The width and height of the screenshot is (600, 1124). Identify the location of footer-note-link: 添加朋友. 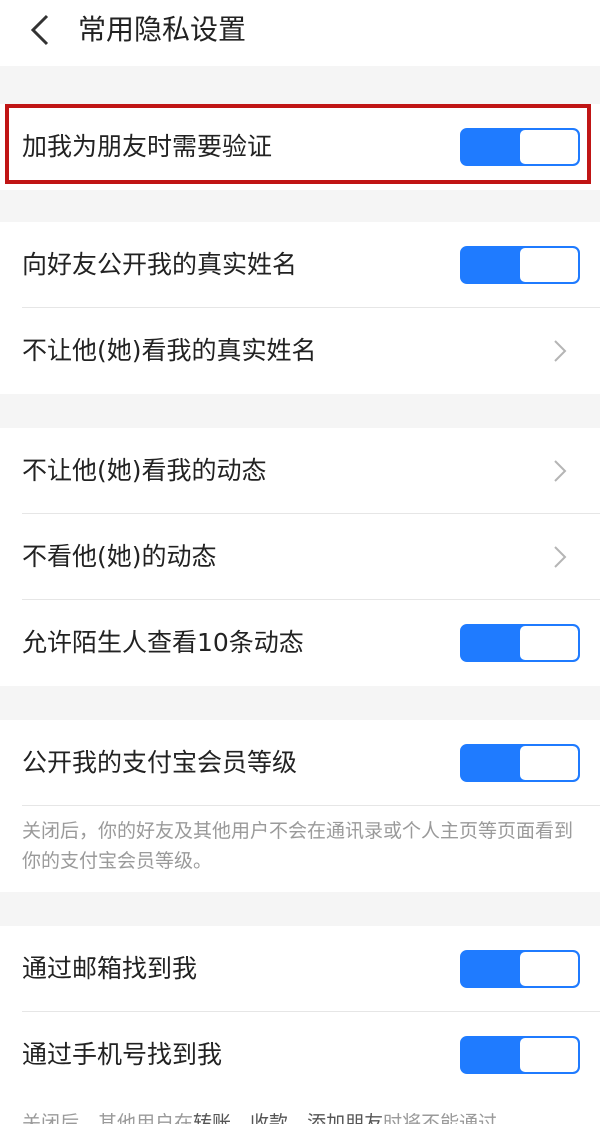
(345, 1118).